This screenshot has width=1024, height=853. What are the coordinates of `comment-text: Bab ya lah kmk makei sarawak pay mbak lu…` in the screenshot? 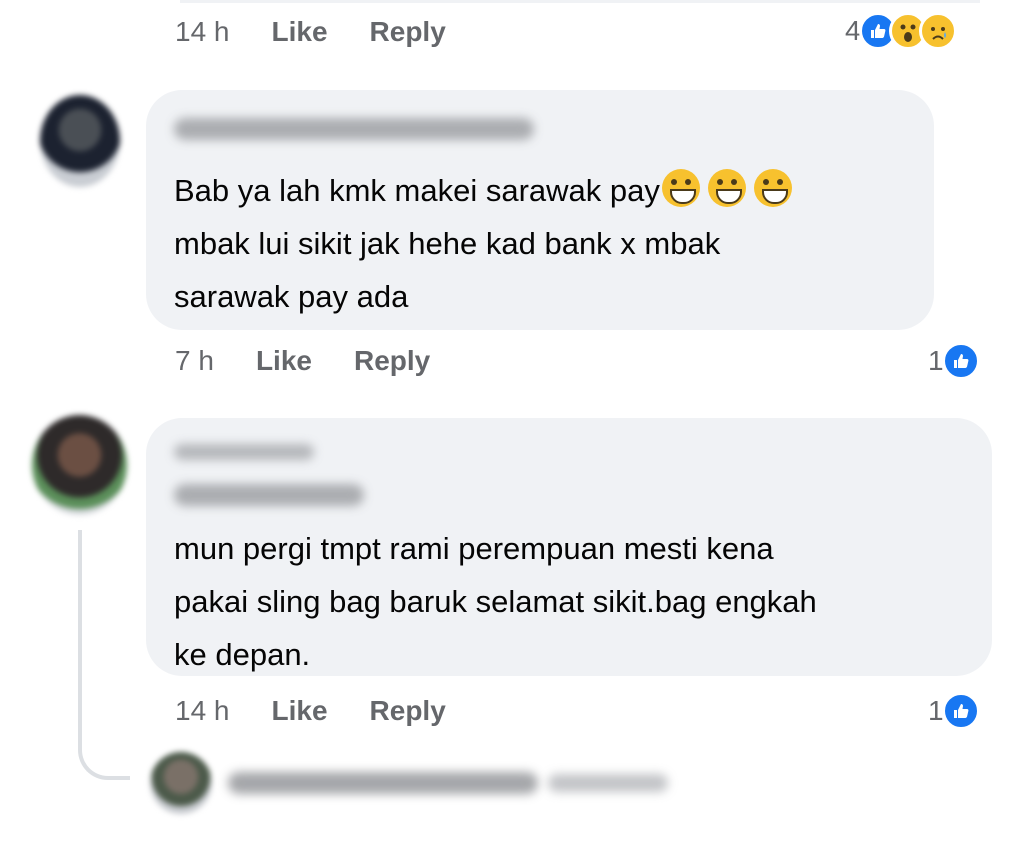 It's located at (483, 243).